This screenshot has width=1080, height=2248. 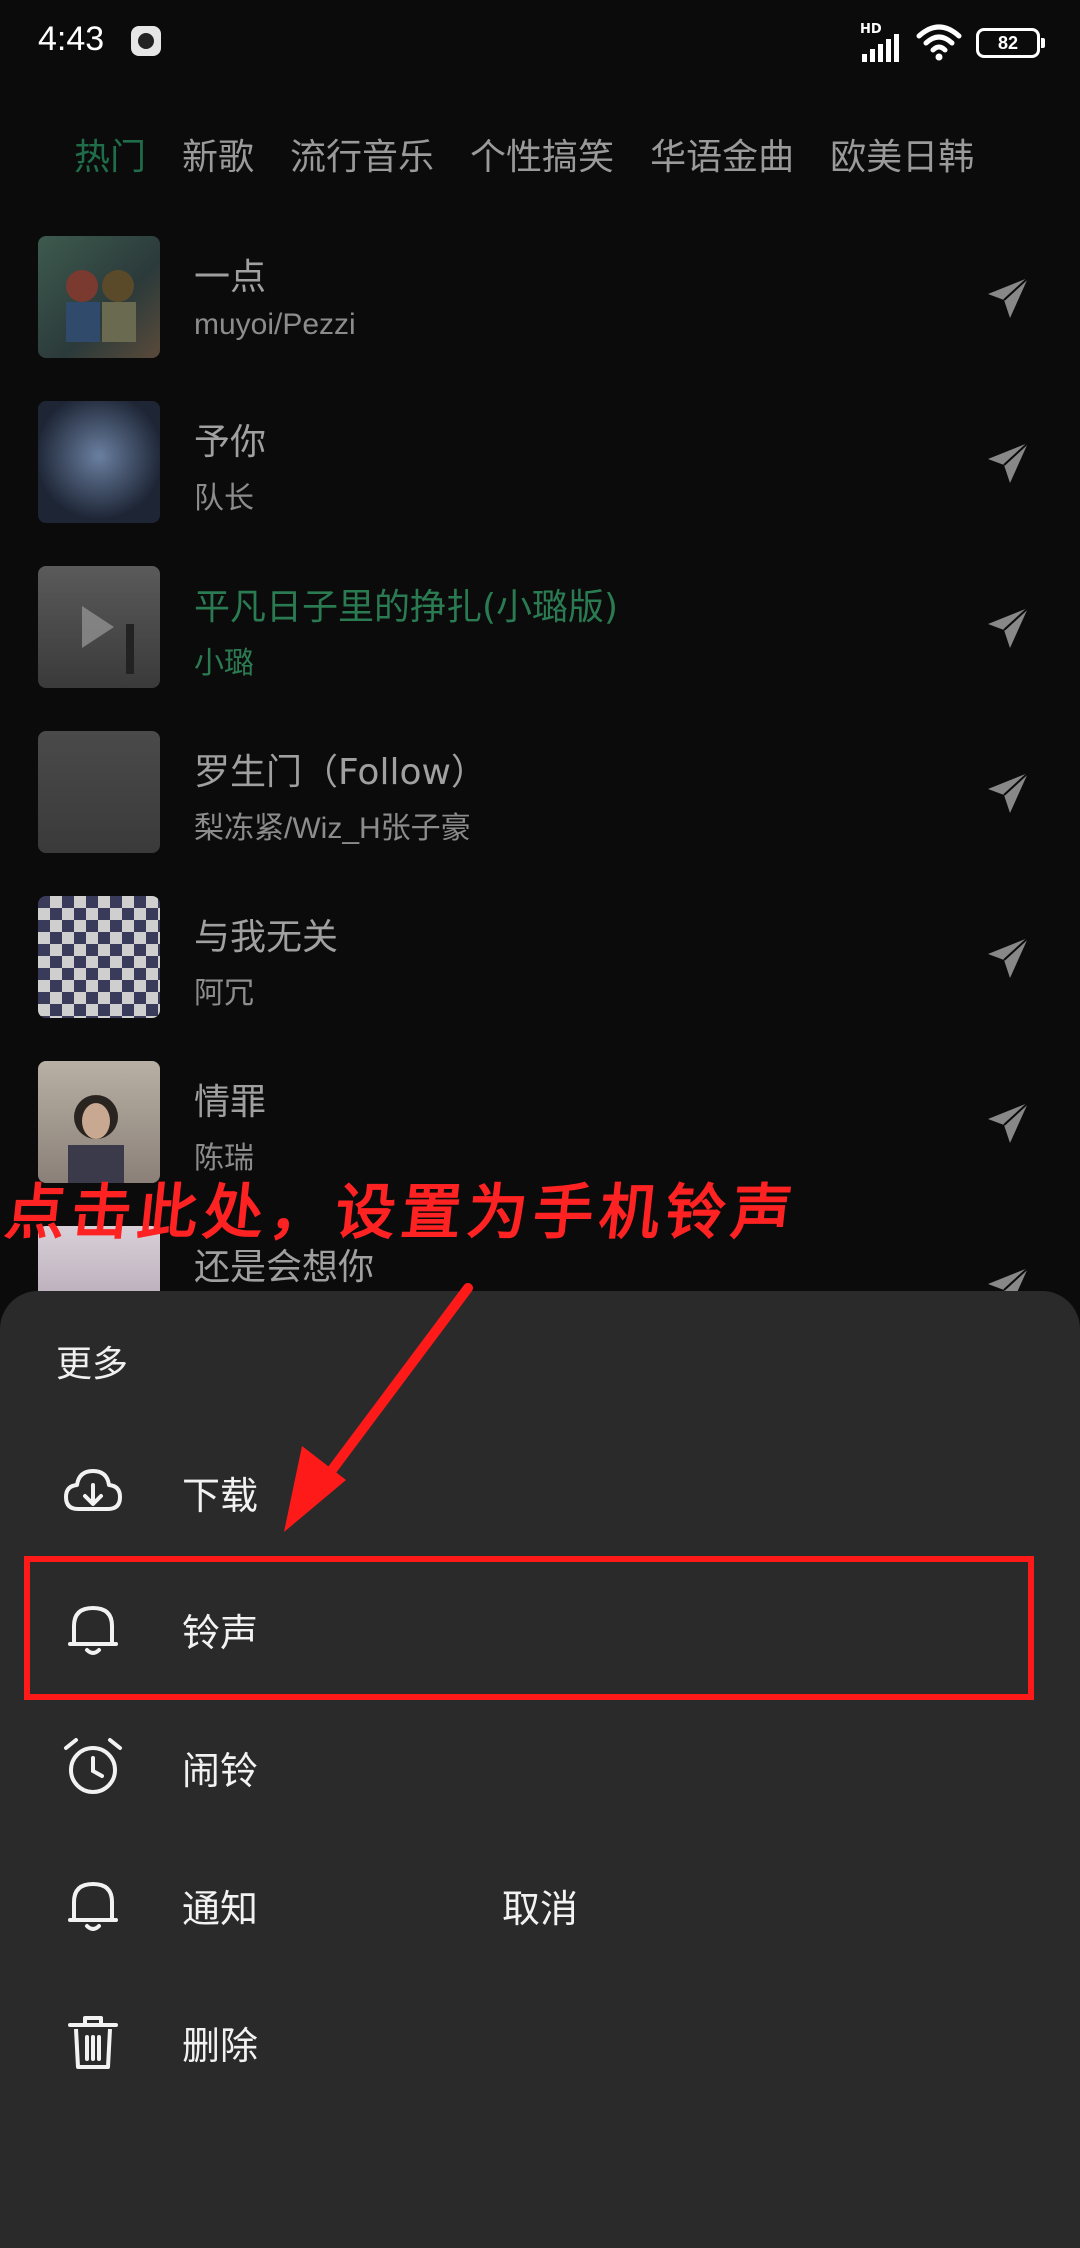 What do you see at coordinates (540, 792) in the screenshot?
I see `song-row: 罗生门（Follow） 梨冻紧/Wiz_H张子豪` at bounding box center [540, 792].